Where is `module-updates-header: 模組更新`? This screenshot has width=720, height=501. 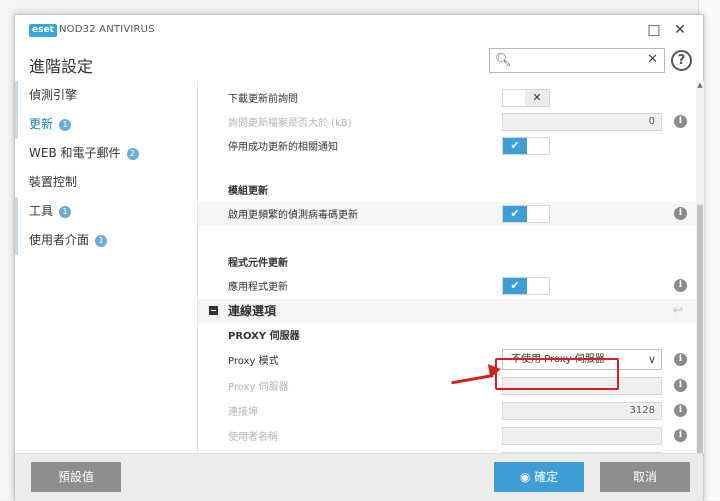
module-updates-header: 模組更新 is located at coordinates (248, 191).